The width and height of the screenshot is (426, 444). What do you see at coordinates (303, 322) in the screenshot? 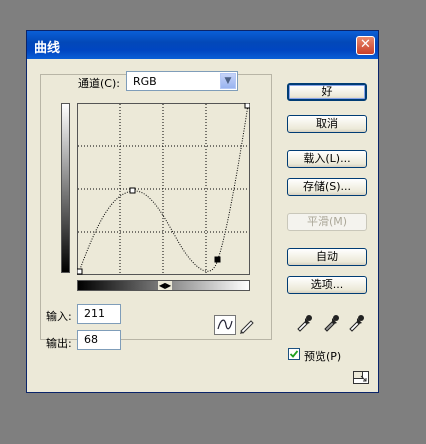
I see `black-eyedropper-icon` at bounding box center [303, 322].